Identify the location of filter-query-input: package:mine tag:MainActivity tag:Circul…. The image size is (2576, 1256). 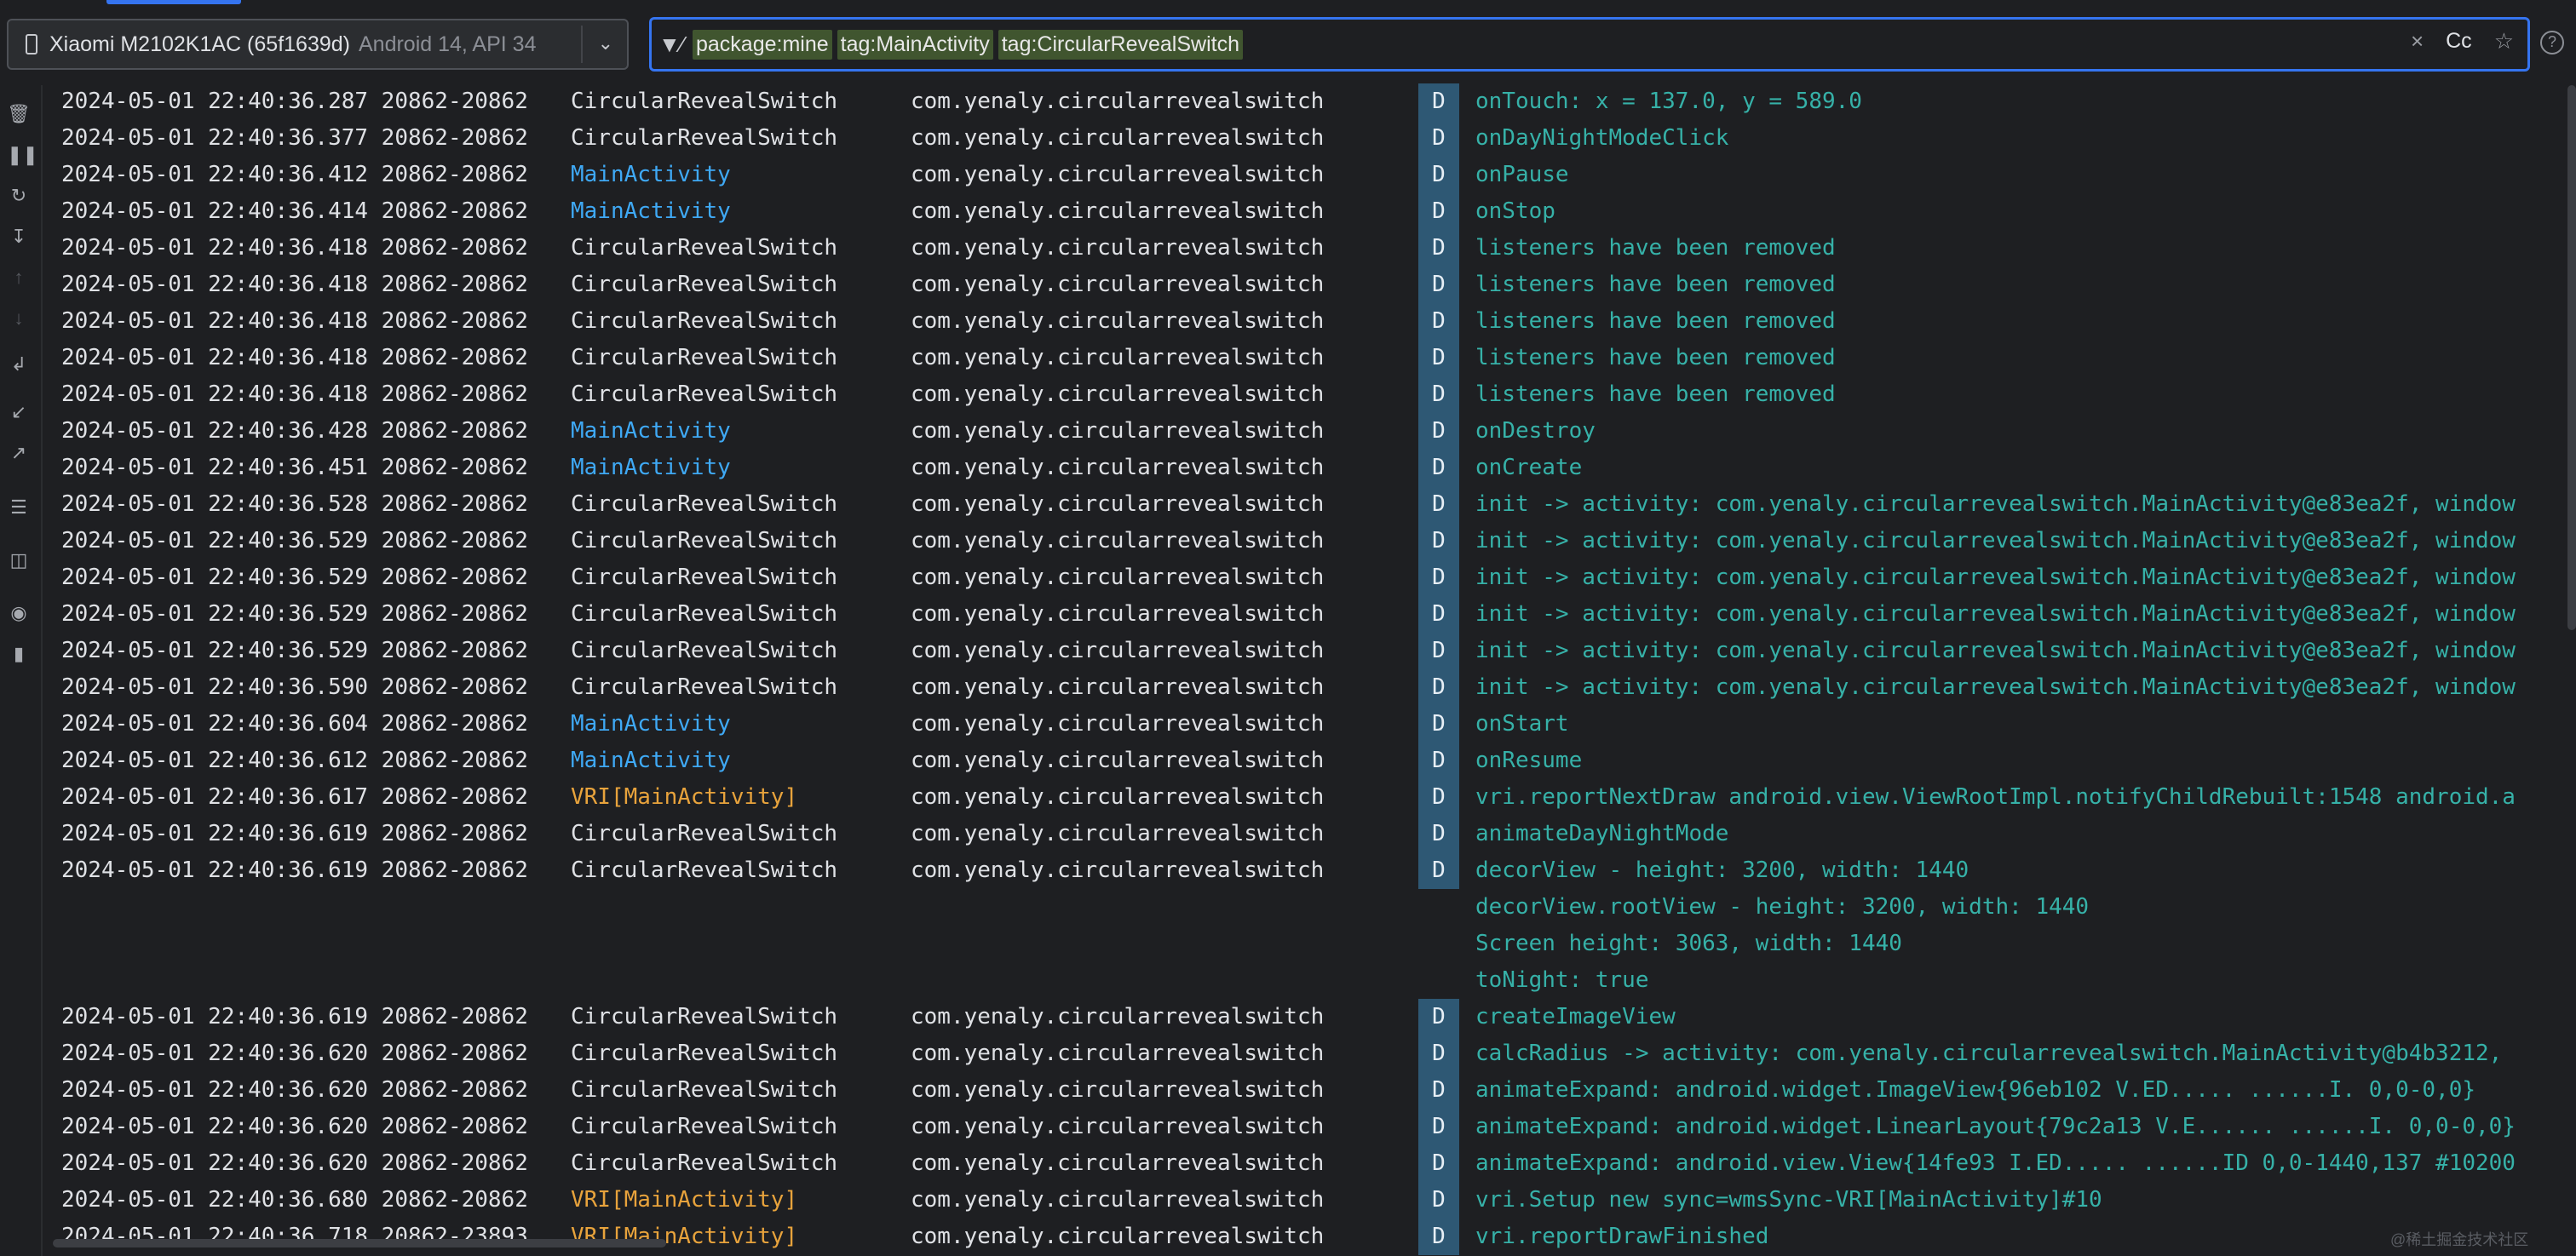
(971, 44).